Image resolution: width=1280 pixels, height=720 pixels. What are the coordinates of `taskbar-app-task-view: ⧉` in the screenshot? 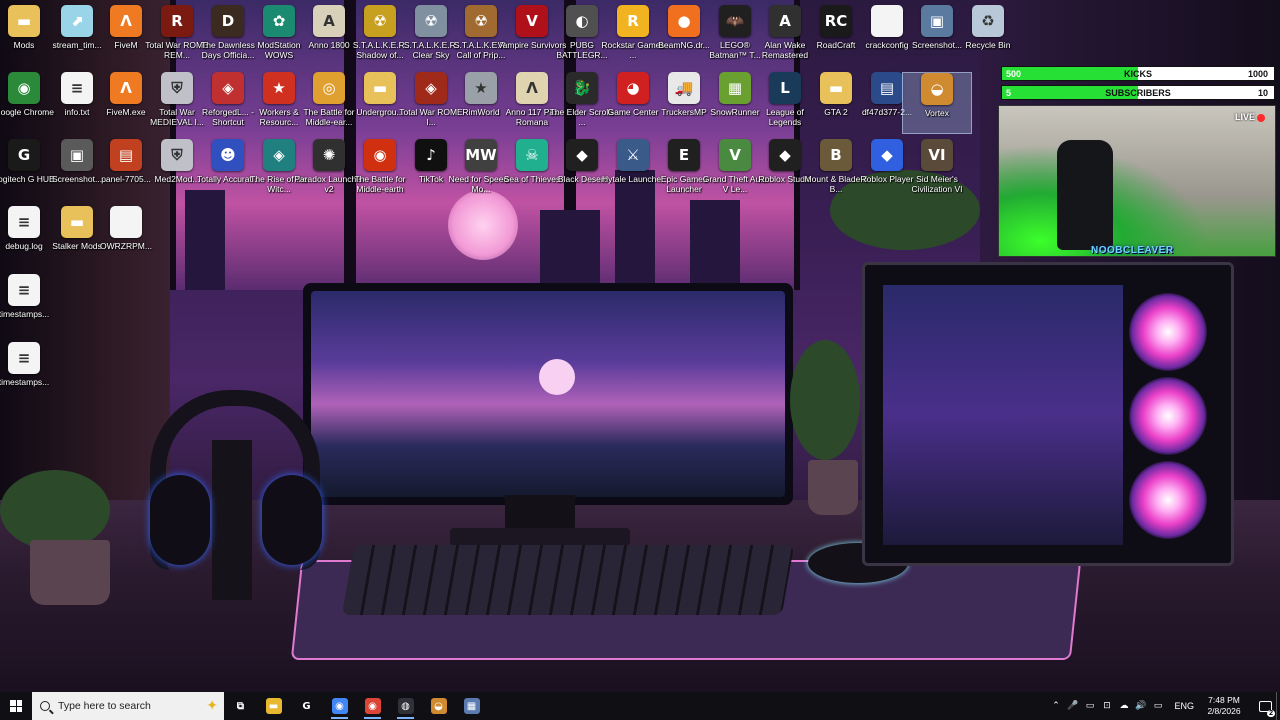 It's located at (240, 706).